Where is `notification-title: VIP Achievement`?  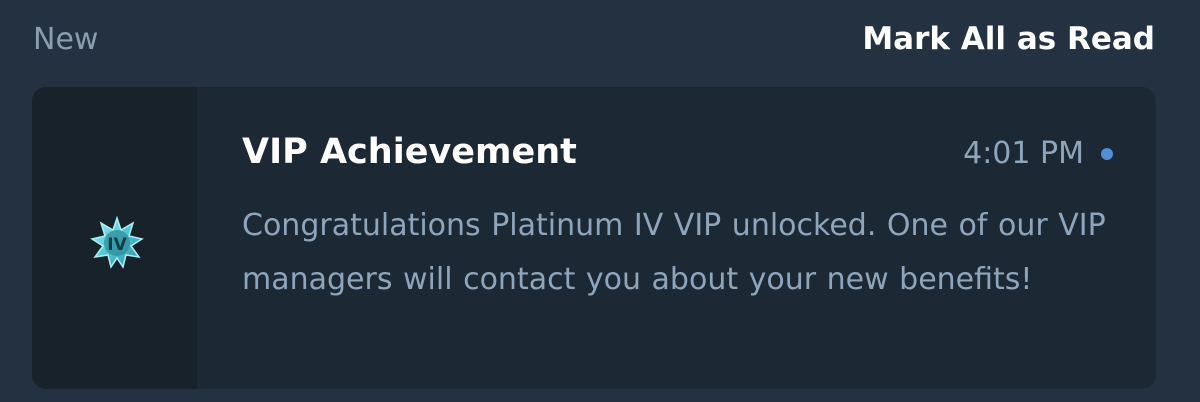
notification-title: VIP Achievement is located at coordinates (409, 152).